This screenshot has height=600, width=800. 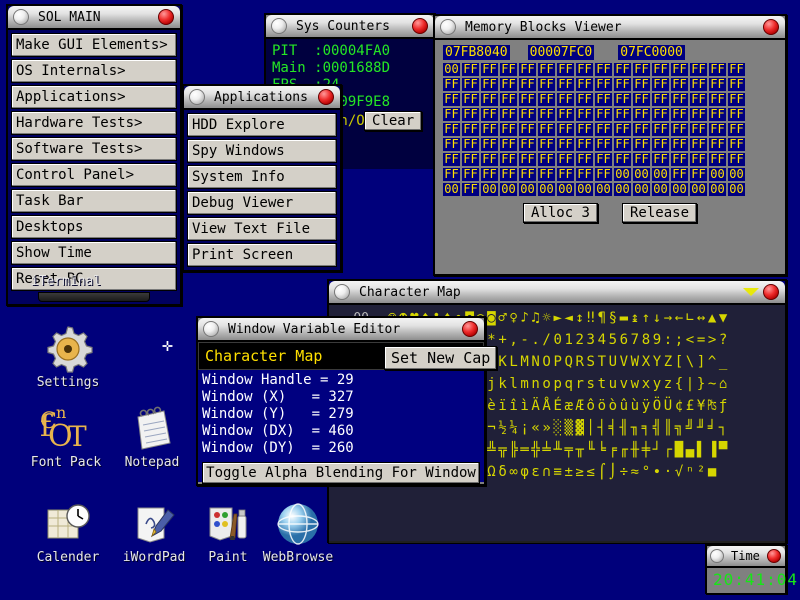 I want to click on window-time: Time 20:41:04, so click(x=751, y=569).